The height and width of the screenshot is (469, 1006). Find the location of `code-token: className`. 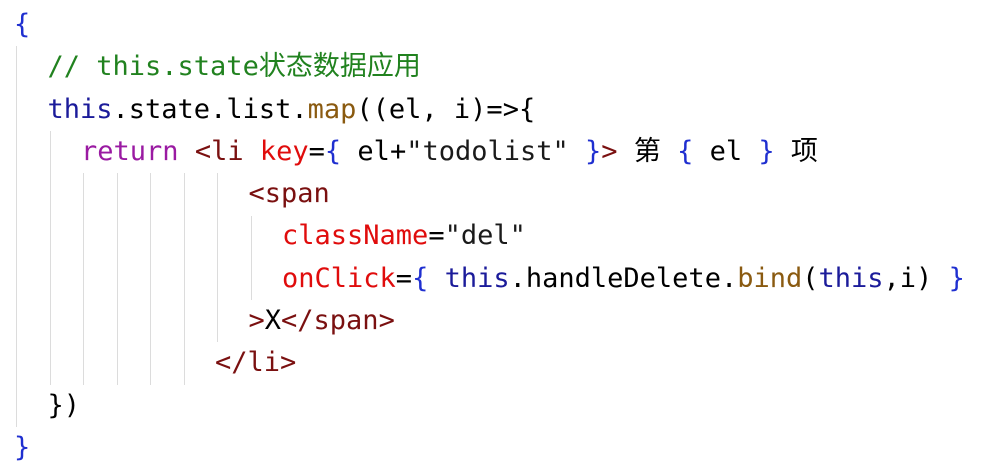

code-token: className is located at coordinates (355, 236).